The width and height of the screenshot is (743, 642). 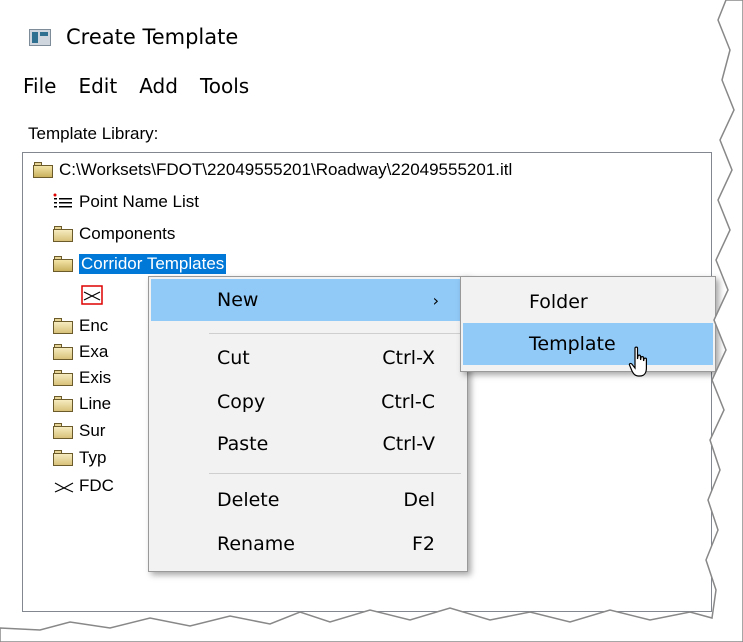 What do you see at coordinates (308, 500) in the screenshot?
I see `context-menu-delete: Delete Del` at bounding box center [308, 500].